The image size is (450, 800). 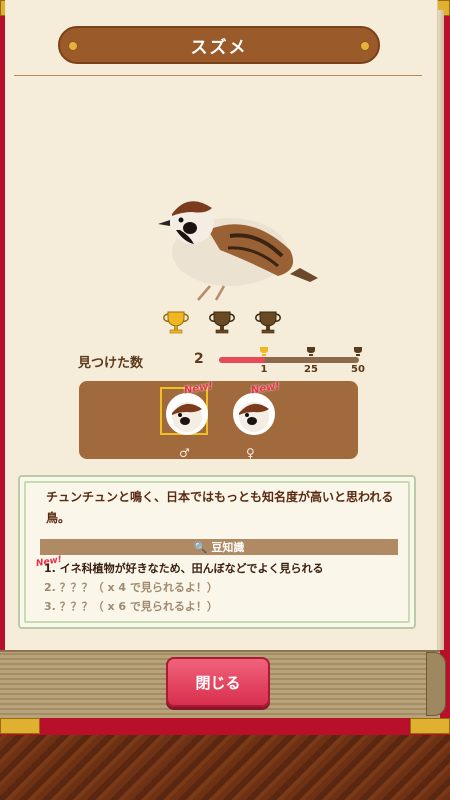 What do you see at coordinates (238, 250) in the screenshot?
I see `sparrow-illustration` at bounding box center [238, 250].